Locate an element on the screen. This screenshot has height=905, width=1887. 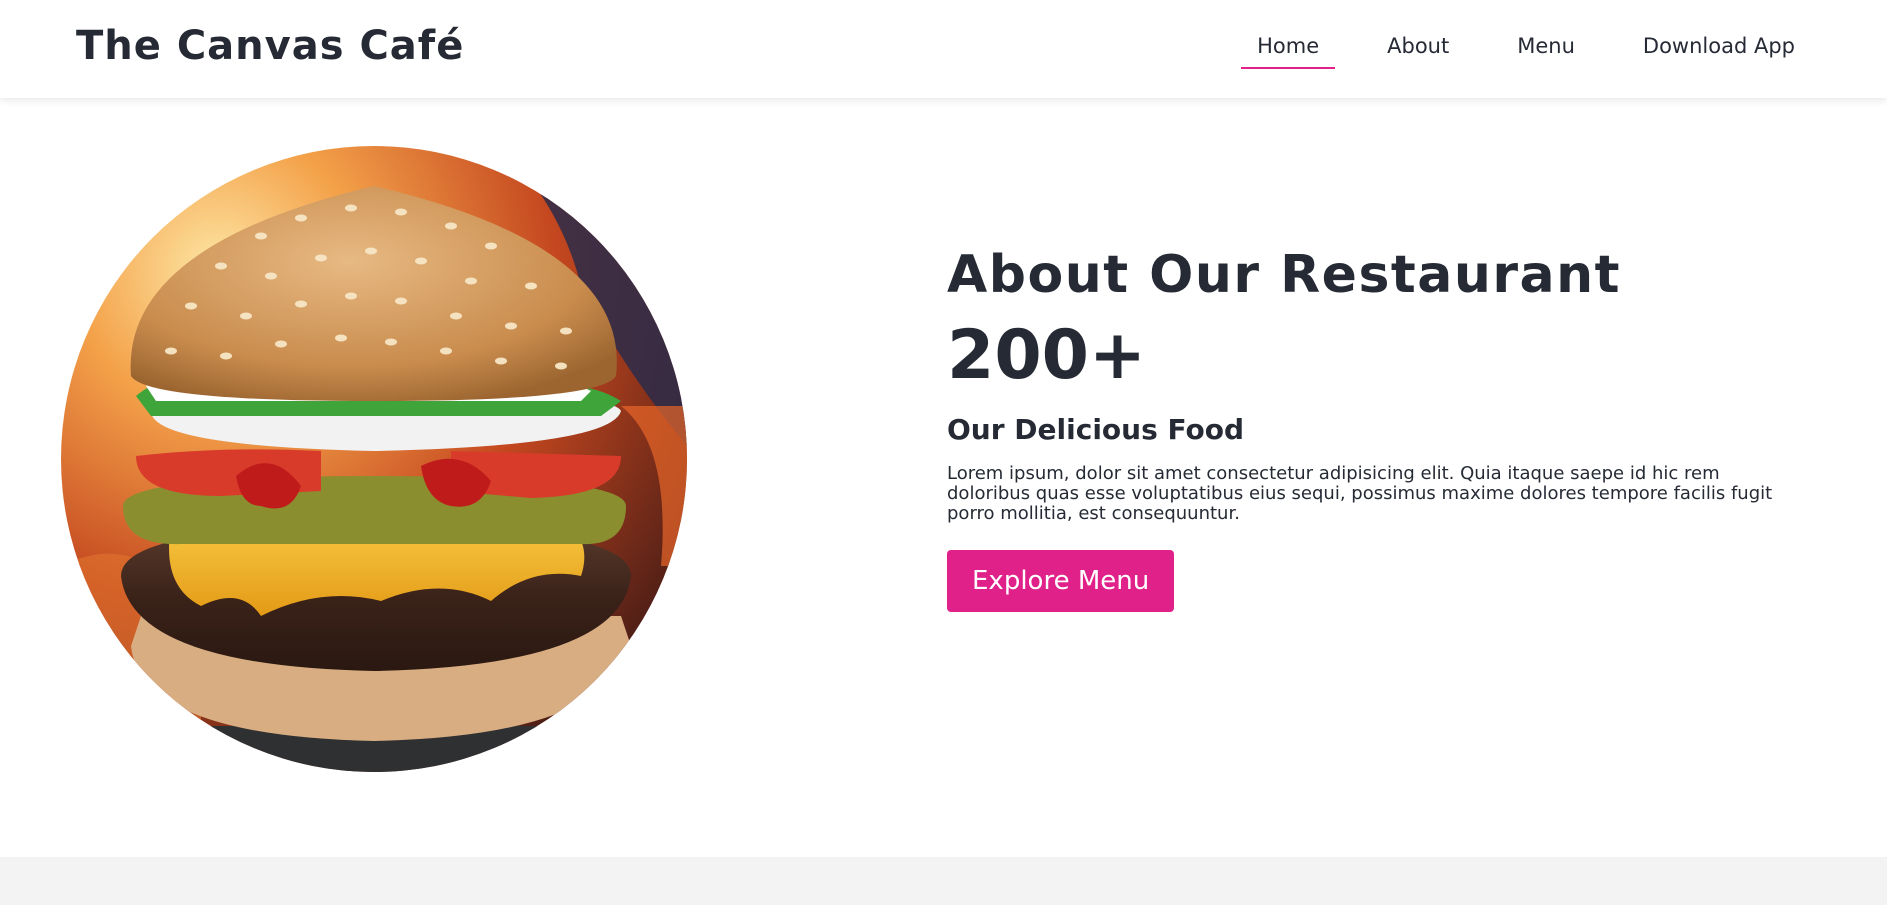
brand-logo-text: The Canvas Café is located at coordinates (270, 46).